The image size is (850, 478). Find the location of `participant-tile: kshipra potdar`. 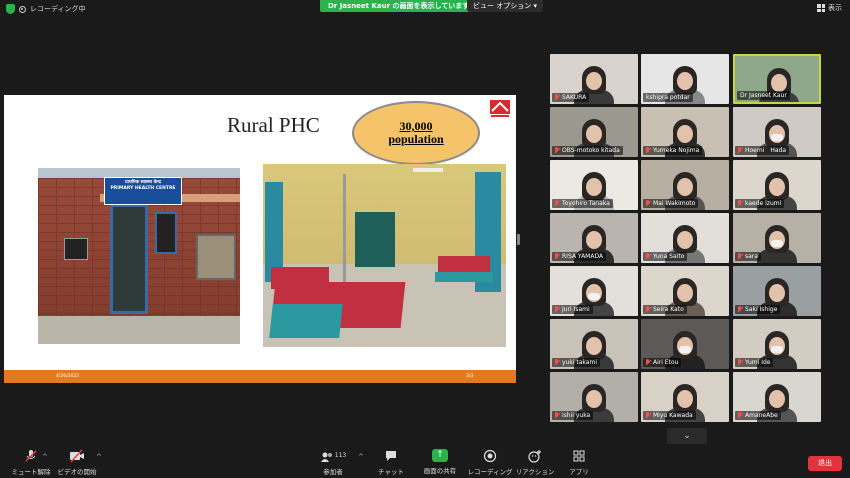

participant-tile: kshipra potdar is located at coordinates (685, 79).